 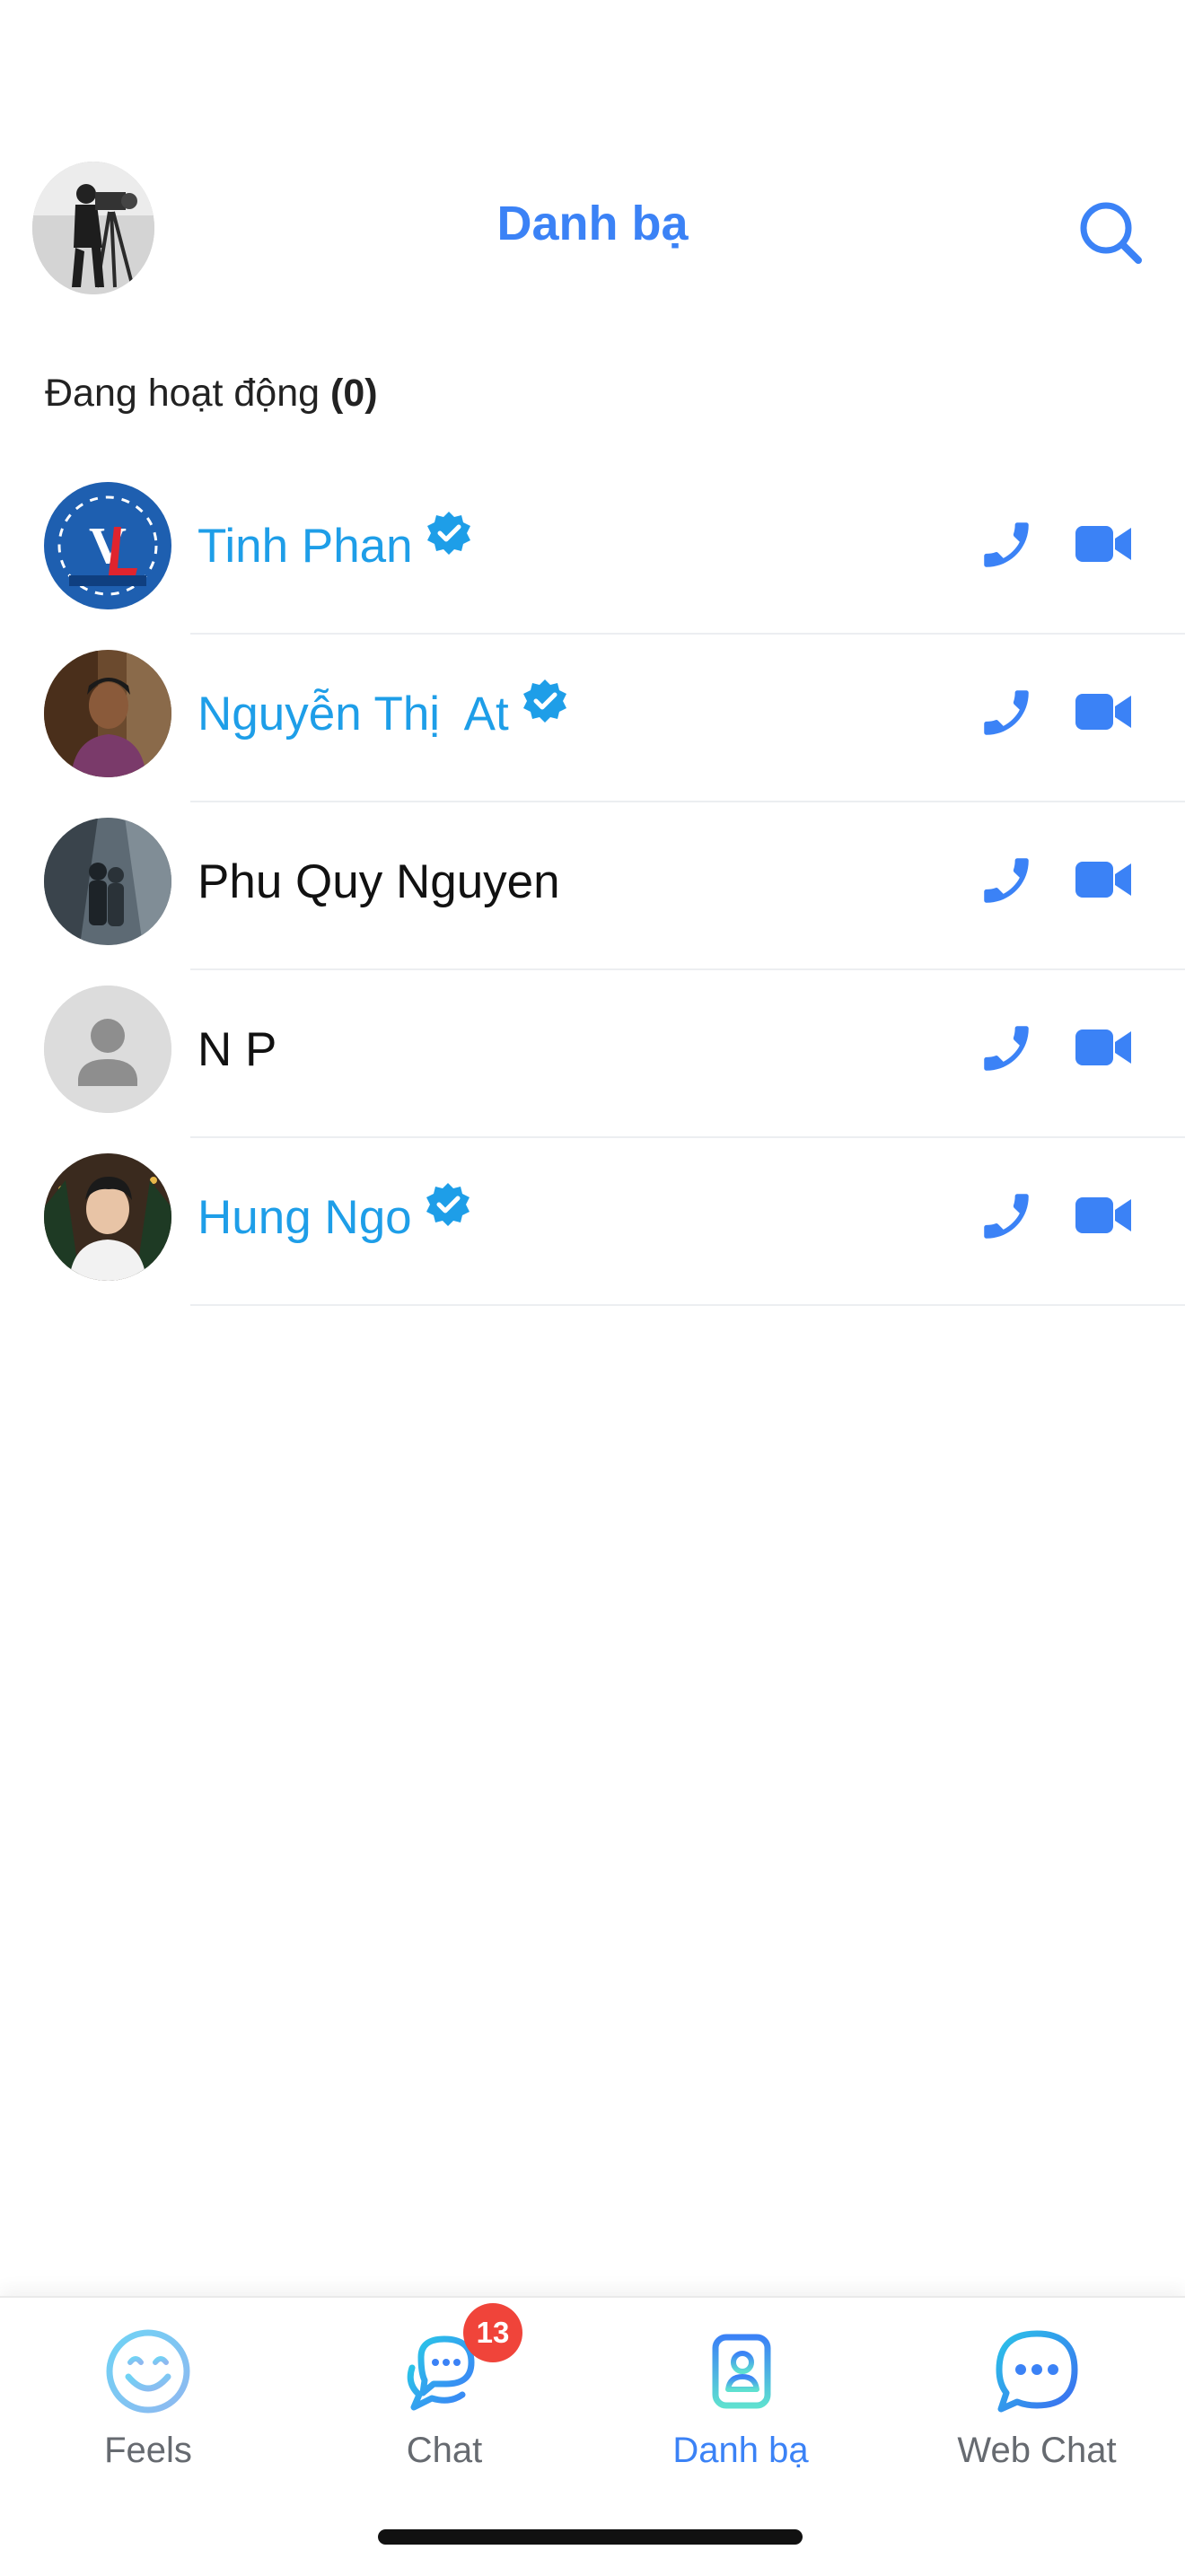 I want to click on nav-label: Danh bạ, so click(x=740, y=2450).